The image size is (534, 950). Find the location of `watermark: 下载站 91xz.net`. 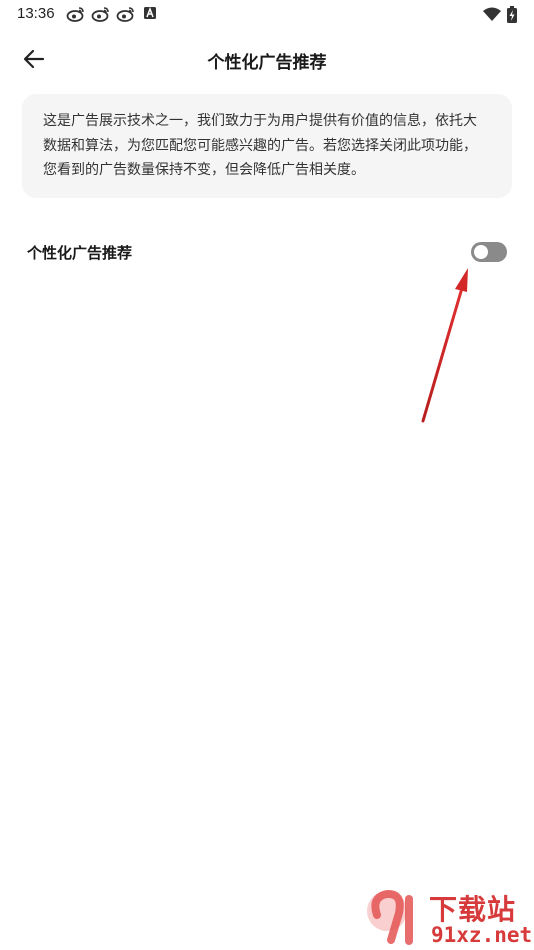

watermark: 下载站 91xz.net is located at coordinates (447, 917).